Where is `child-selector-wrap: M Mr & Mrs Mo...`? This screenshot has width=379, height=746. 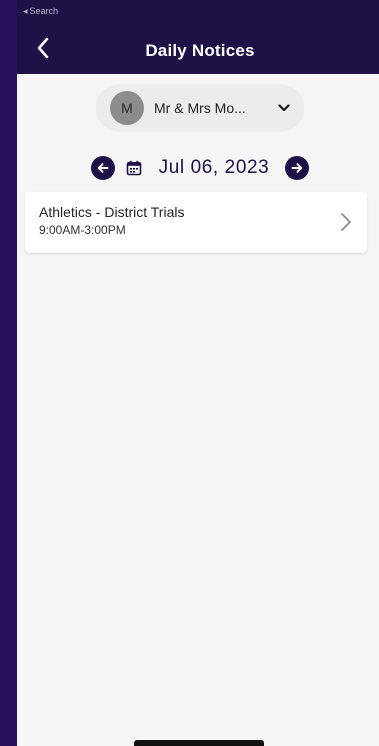
child-selector-wrap: M Mr & Mrs Mo... is located at coordinates (198, 108).